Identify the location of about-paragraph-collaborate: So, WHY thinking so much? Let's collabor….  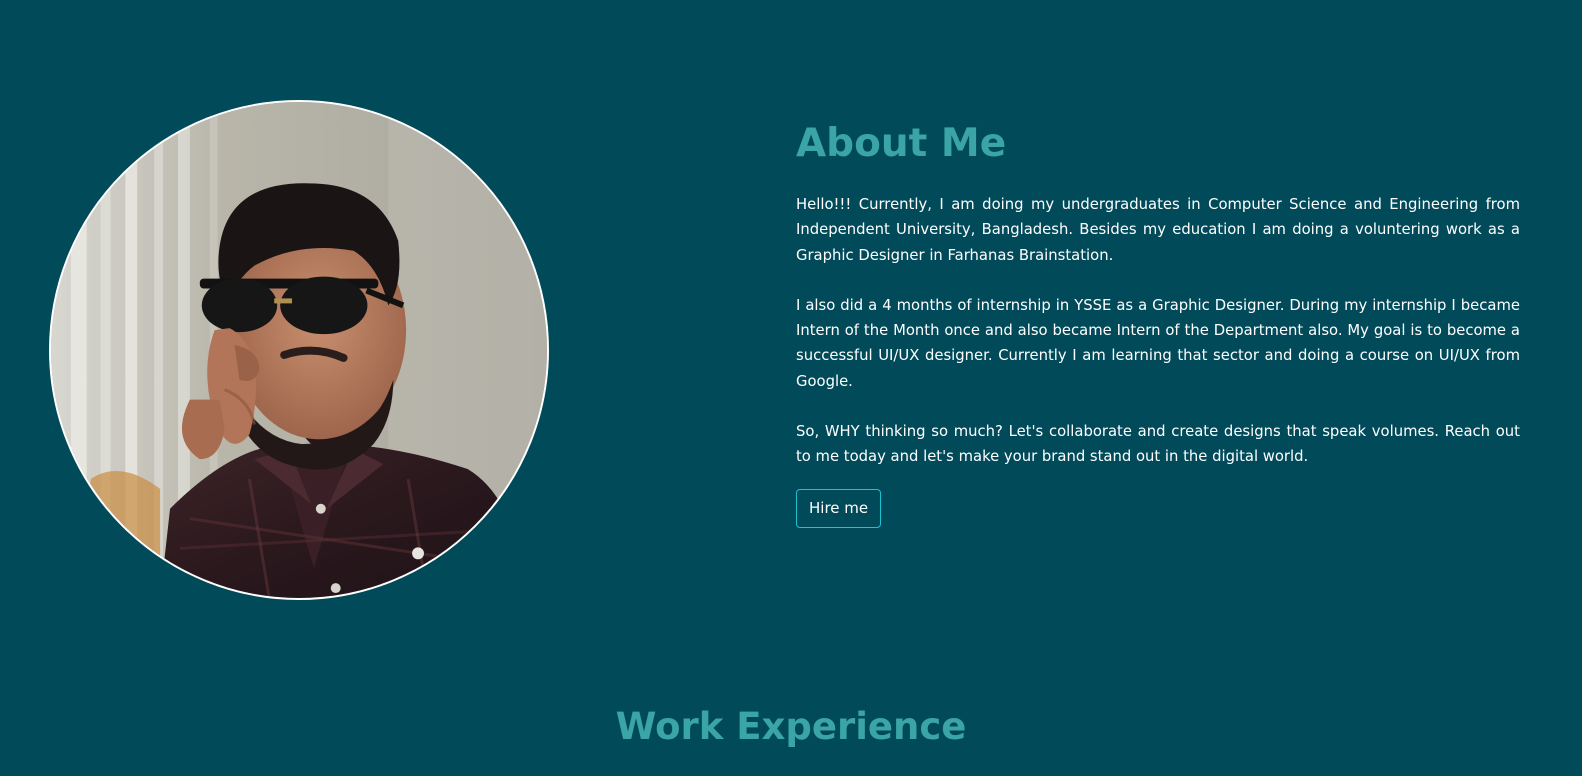
(1158, 444).